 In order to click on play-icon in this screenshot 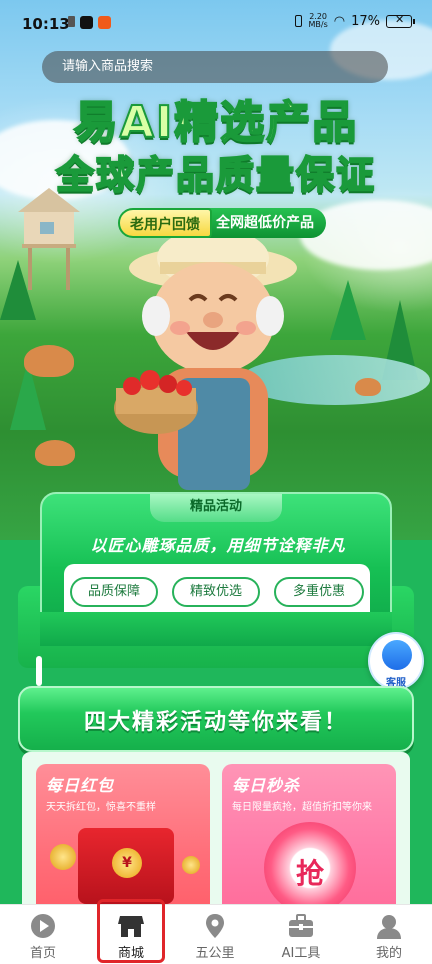, I will do `click(43, 926)`.